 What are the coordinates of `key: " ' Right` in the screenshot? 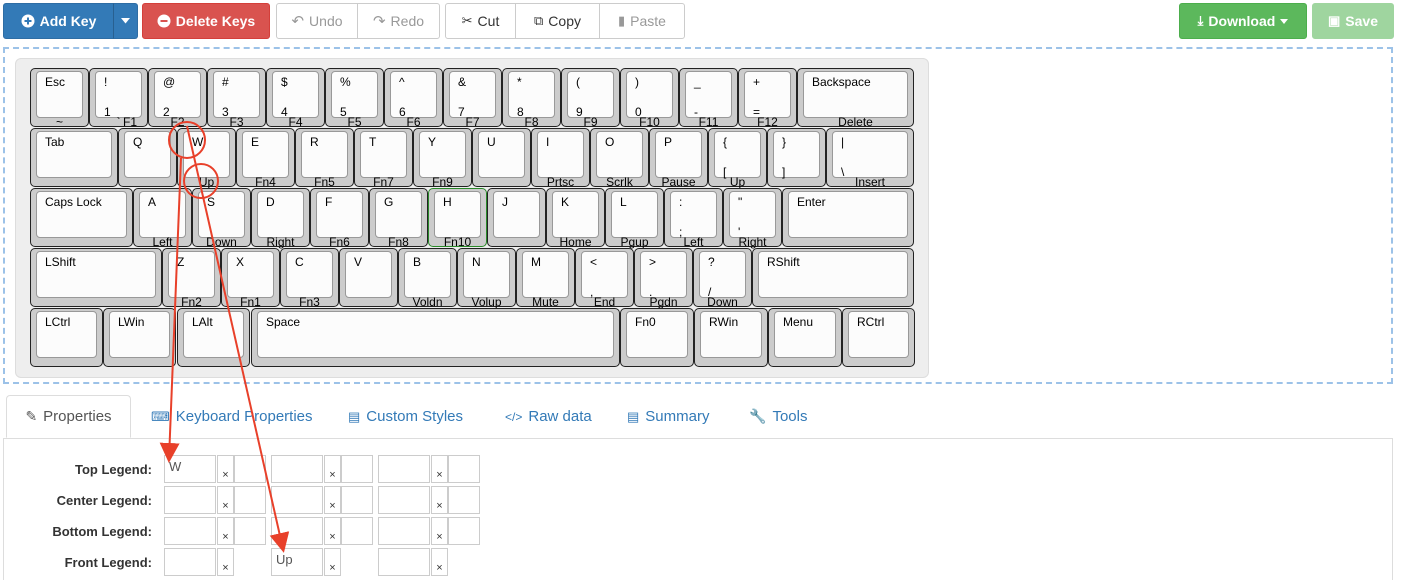 It's located at (752, 218).